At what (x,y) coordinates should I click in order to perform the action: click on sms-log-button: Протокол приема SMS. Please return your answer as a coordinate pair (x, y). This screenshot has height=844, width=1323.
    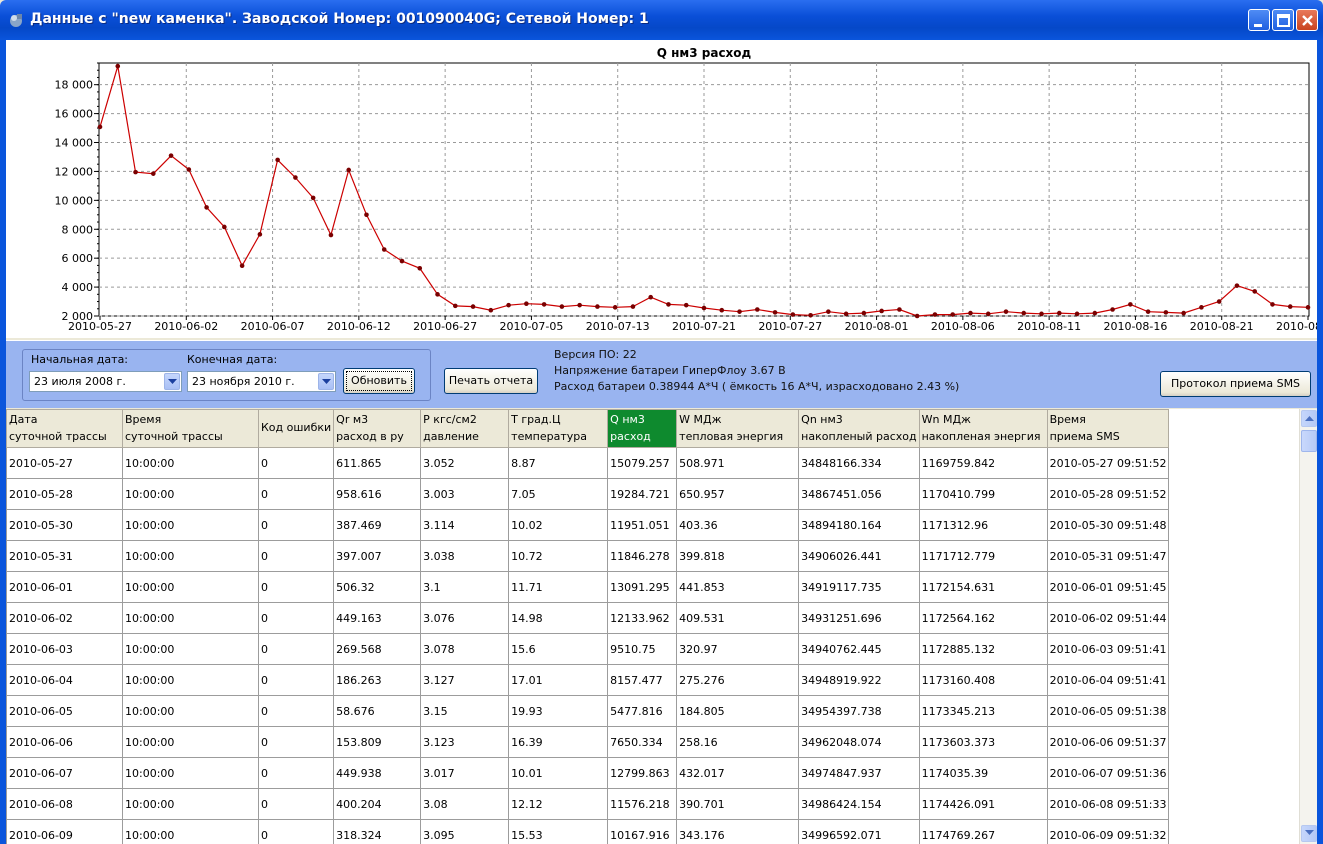
    Looking at the image, I should click on (1235, 384).